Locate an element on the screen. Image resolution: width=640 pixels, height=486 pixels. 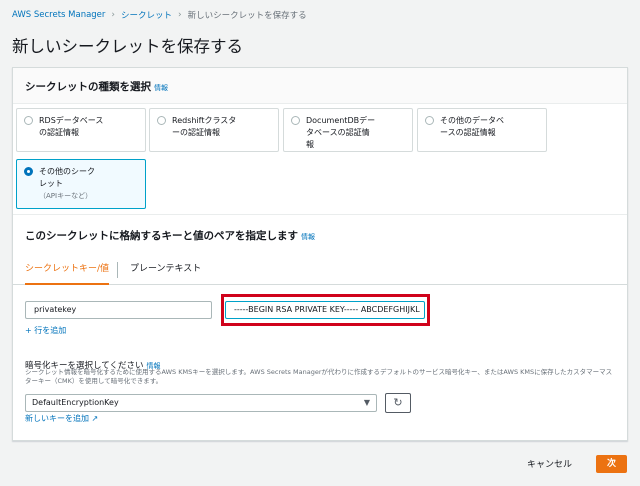
breadcrumb-secrets-manager: AWS Secrets Manager is located at coordinates (58, 15).